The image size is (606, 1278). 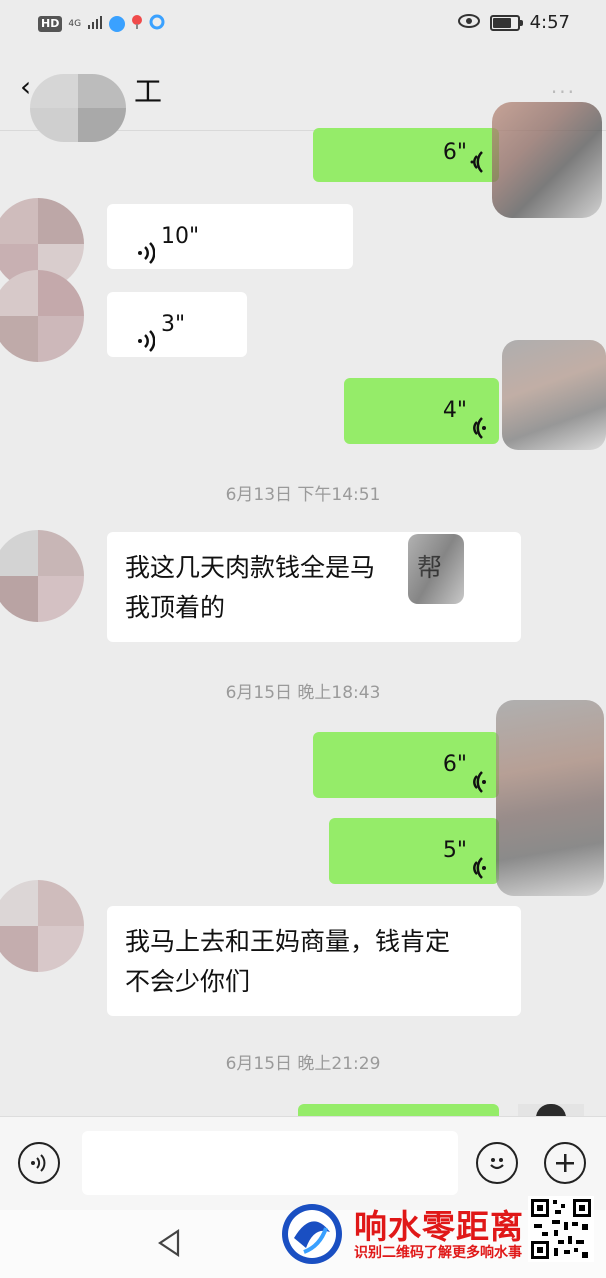 I want to click on watermark-logo: 响水零距离 识别二维码了解更多响水事, so click(x=441, y=1237).